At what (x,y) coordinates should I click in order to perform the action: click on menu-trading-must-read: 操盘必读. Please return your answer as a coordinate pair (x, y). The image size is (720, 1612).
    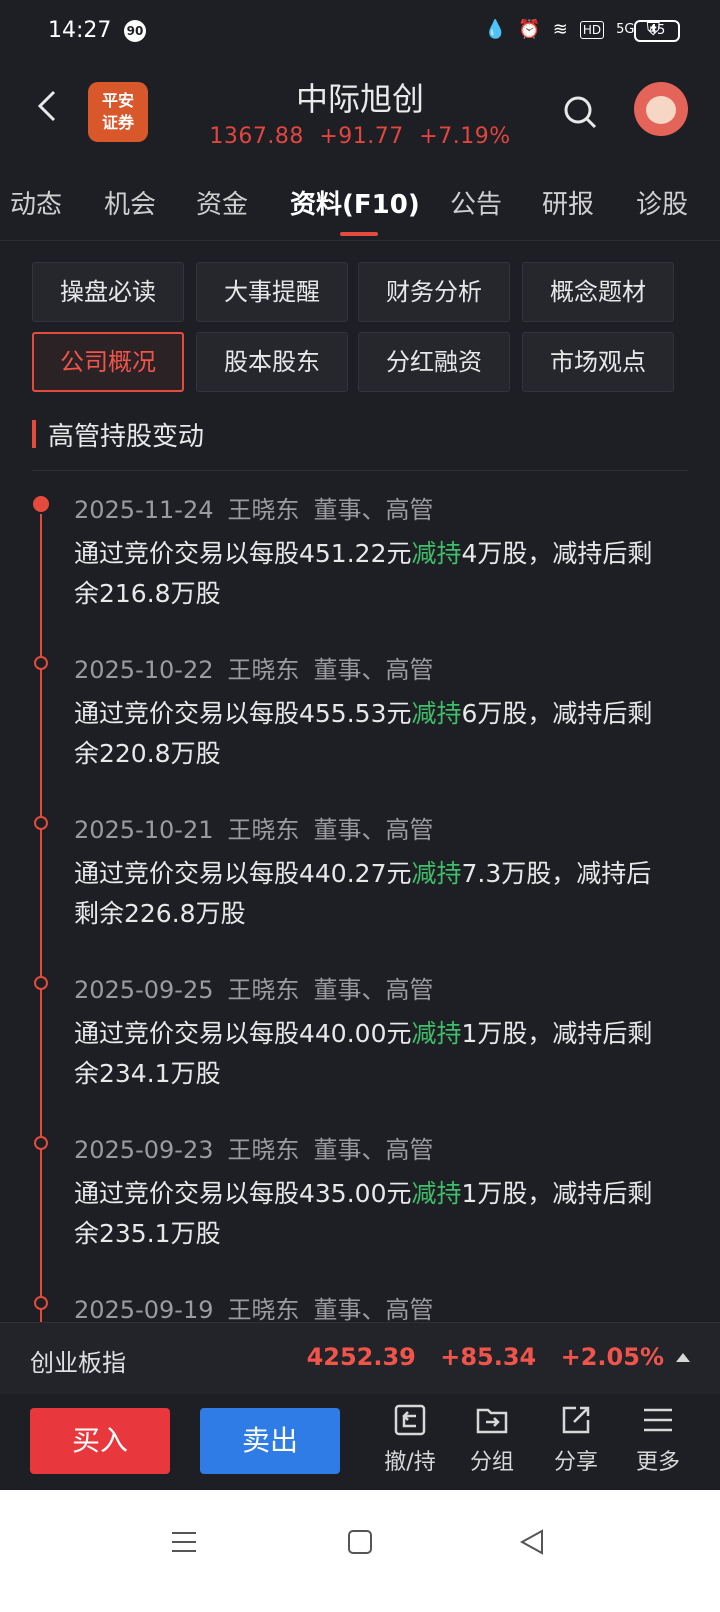
    Looking at the image, I should click on (108, 292).